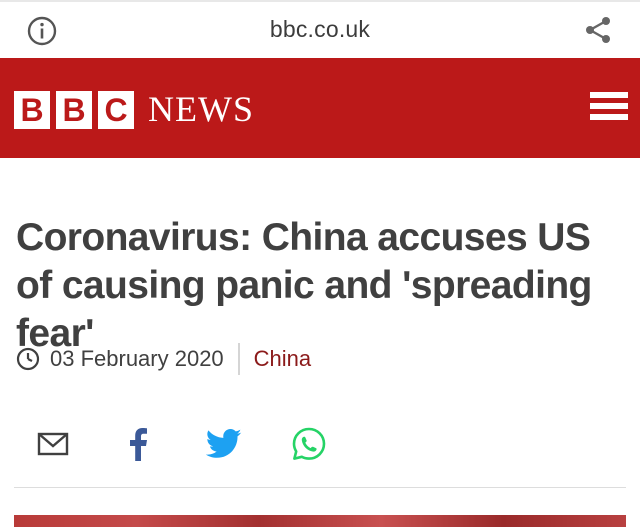 The width and height of the screenshot is (640, 527). I want to click on section-divider, so click(320, 487).